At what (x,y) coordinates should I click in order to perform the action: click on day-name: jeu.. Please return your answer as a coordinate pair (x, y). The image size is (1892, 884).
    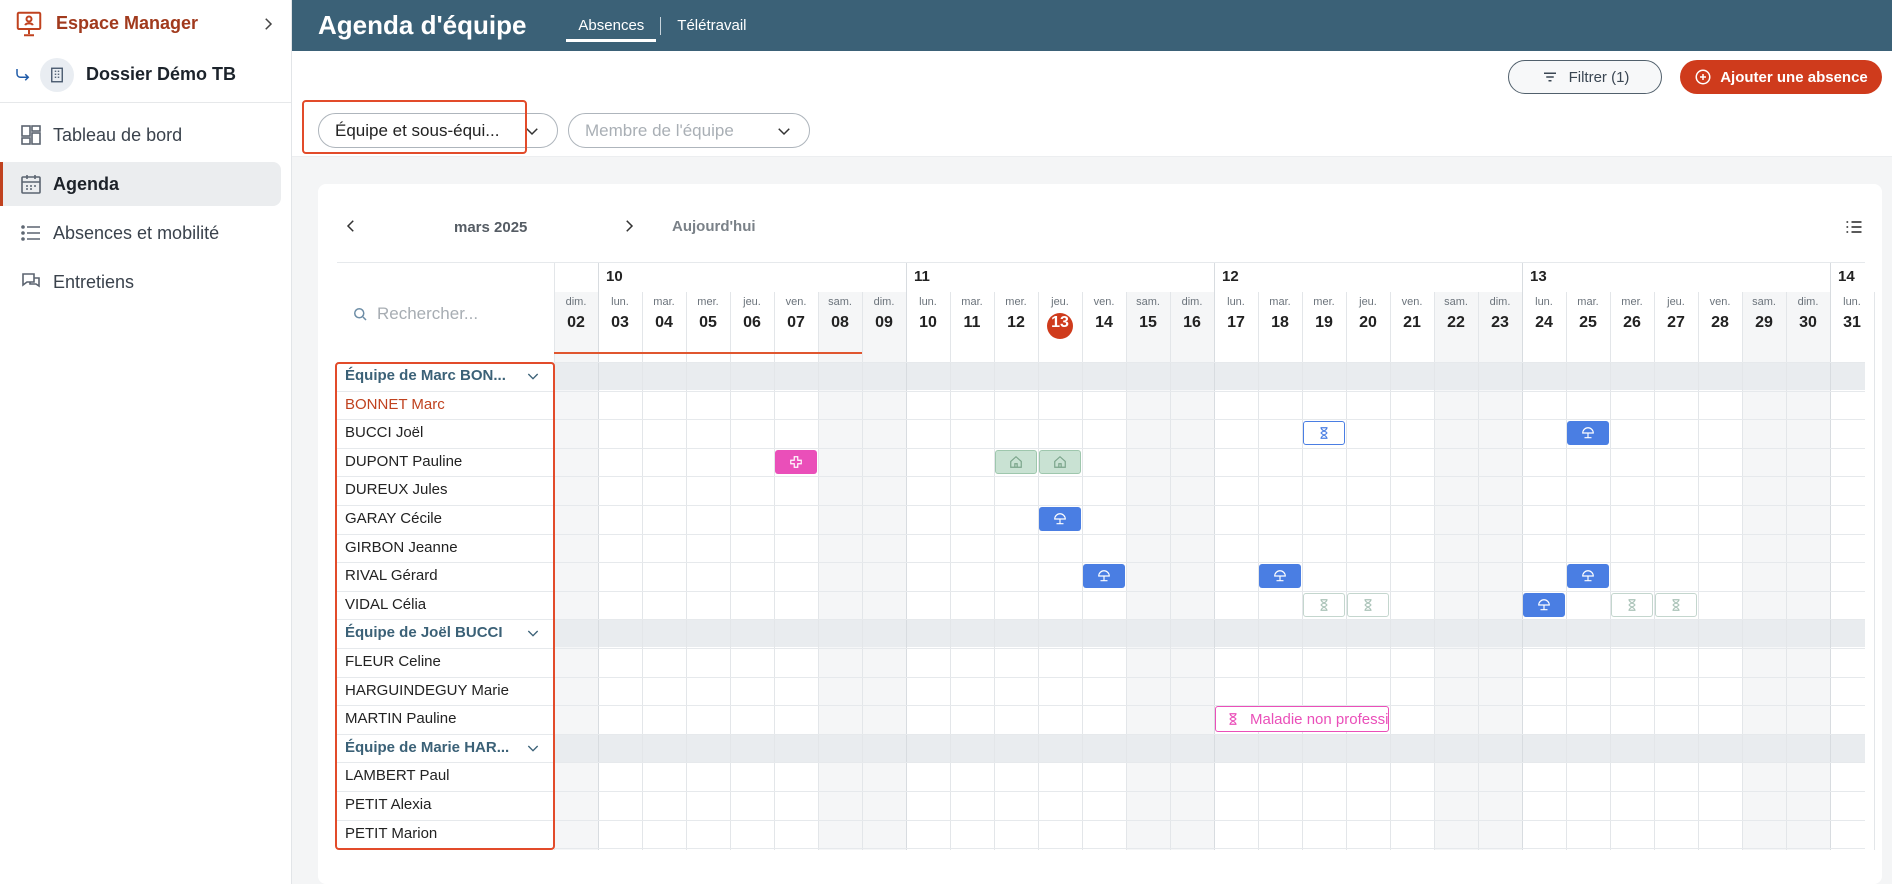
    Looking at the image, I should click on (1060, 302).